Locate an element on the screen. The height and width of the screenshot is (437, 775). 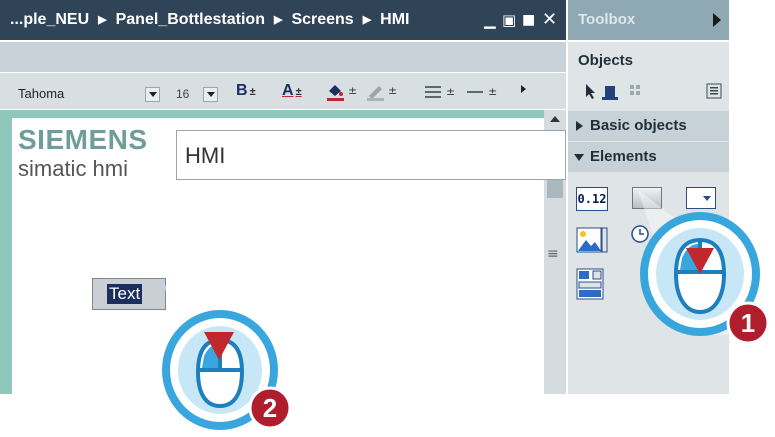
simatic-hmi-logo: simatic hmi is located at coordinates (73, 168).